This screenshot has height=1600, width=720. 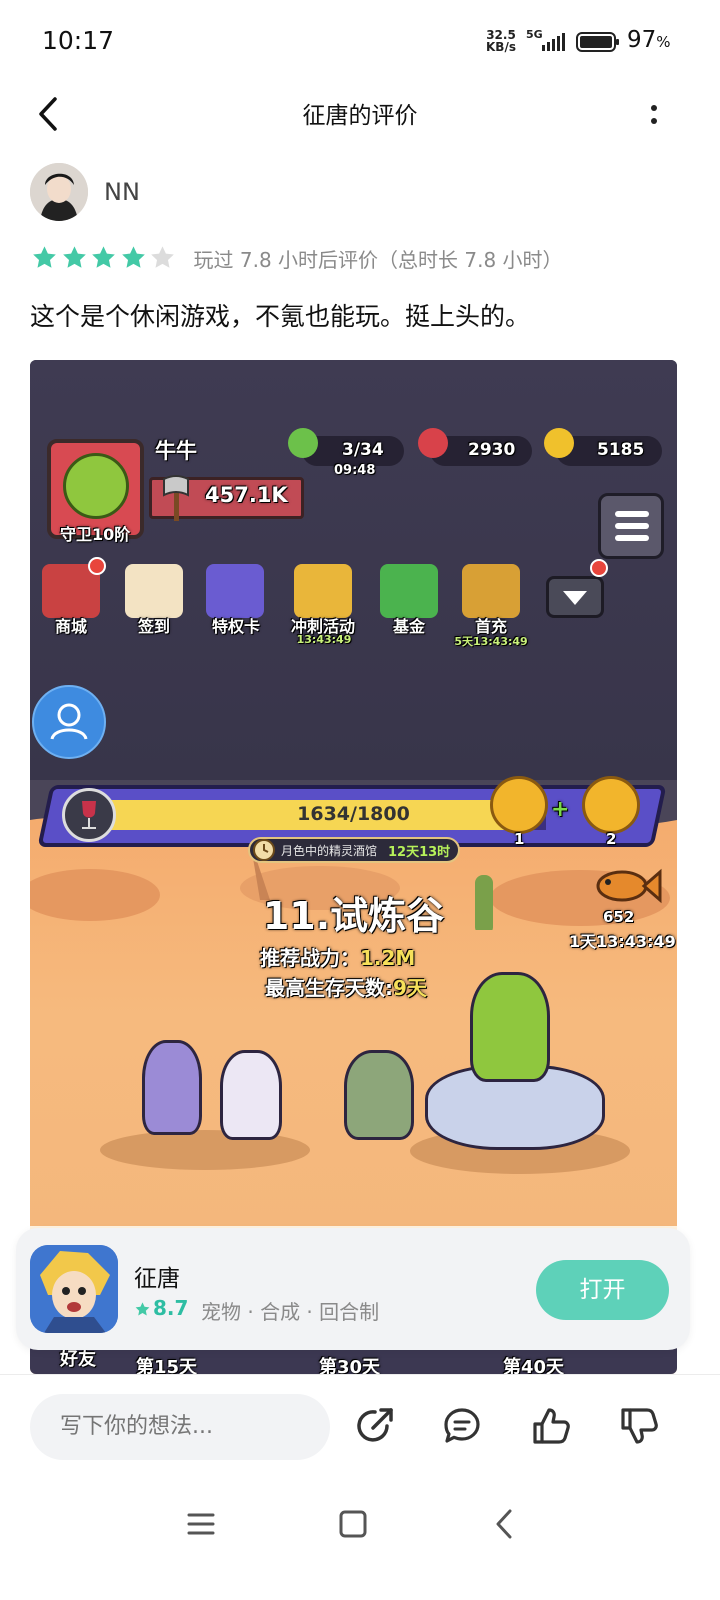 What do you see at coordinates (329, 851) in the screenshot?
I see `tavern-name: 月色中的精灵酒馆` at bounding box center [329, 851].